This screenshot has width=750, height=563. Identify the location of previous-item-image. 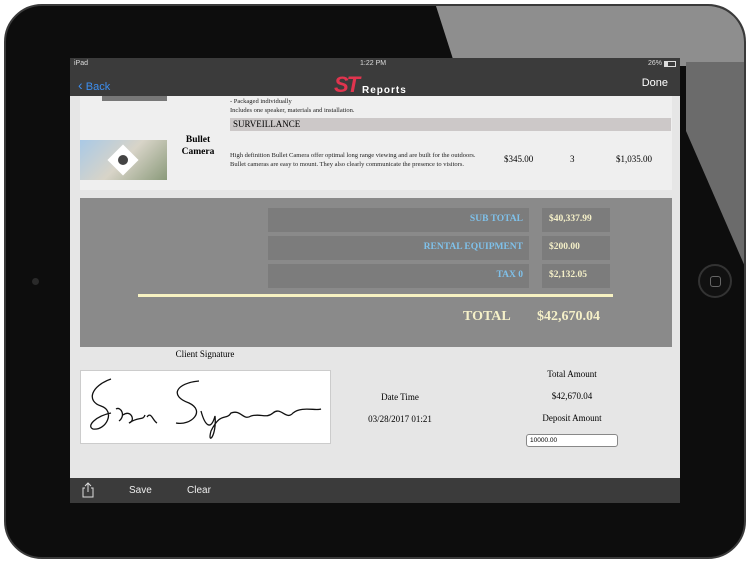
(134, 98).